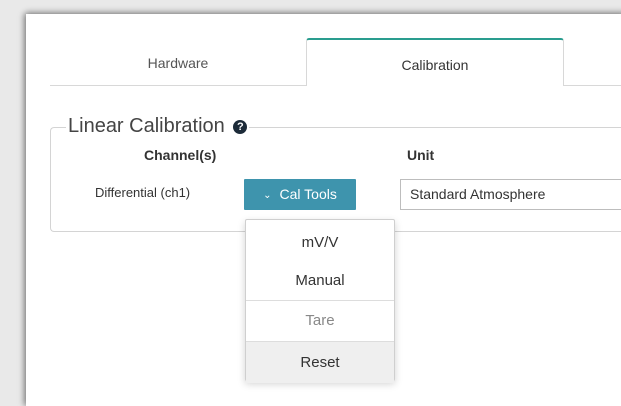 The width and height of the screenshot is (621, 406). Describe the element at coordinates (510, 194) in the screenshot. I see `unit-select: Standard Atmosphere` at that location.